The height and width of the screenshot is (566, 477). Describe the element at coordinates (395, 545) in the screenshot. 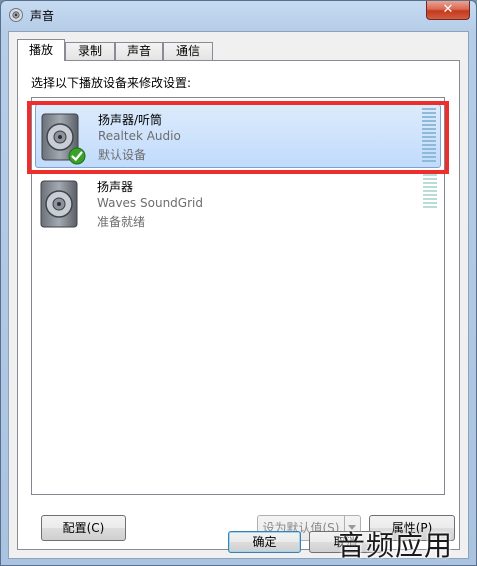

I see `watermark-text: 音频应用` at that location.